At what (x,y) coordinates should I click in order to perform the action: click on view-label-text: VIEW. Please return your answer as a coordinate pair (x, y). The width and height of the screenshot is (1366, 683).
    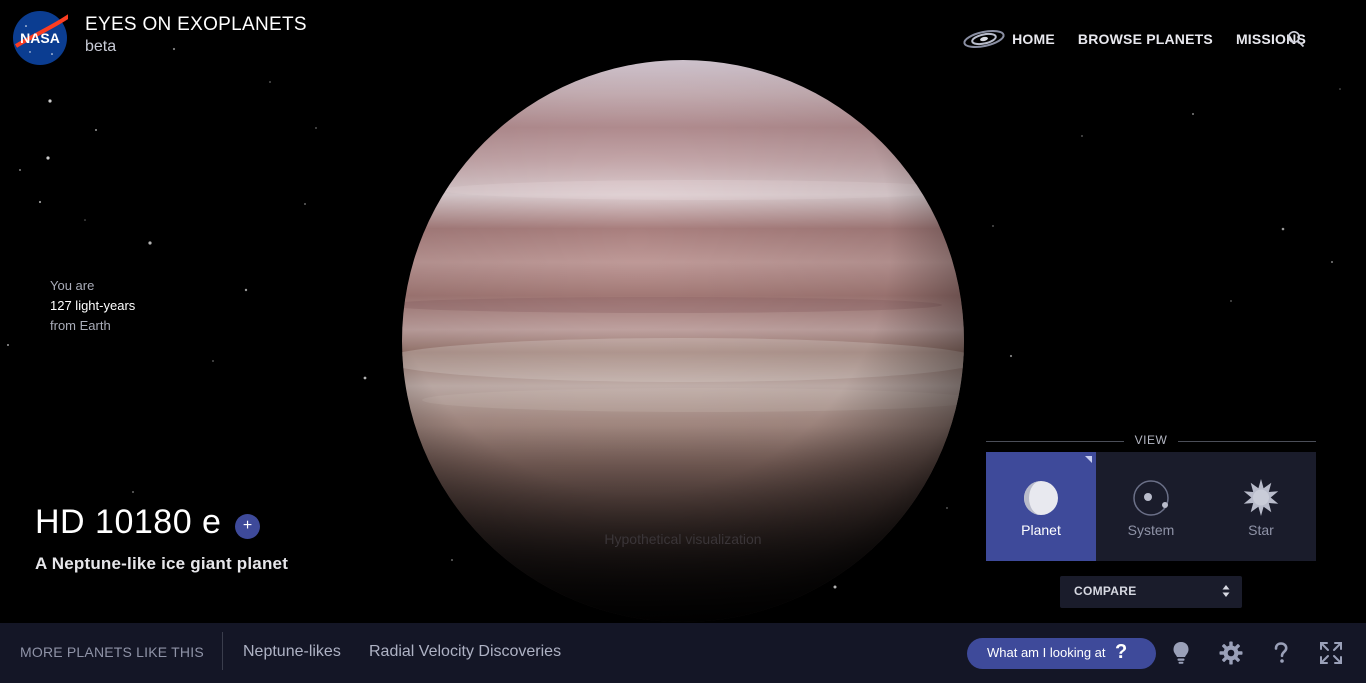
    Looking at the image, I should click on (1151, 440).